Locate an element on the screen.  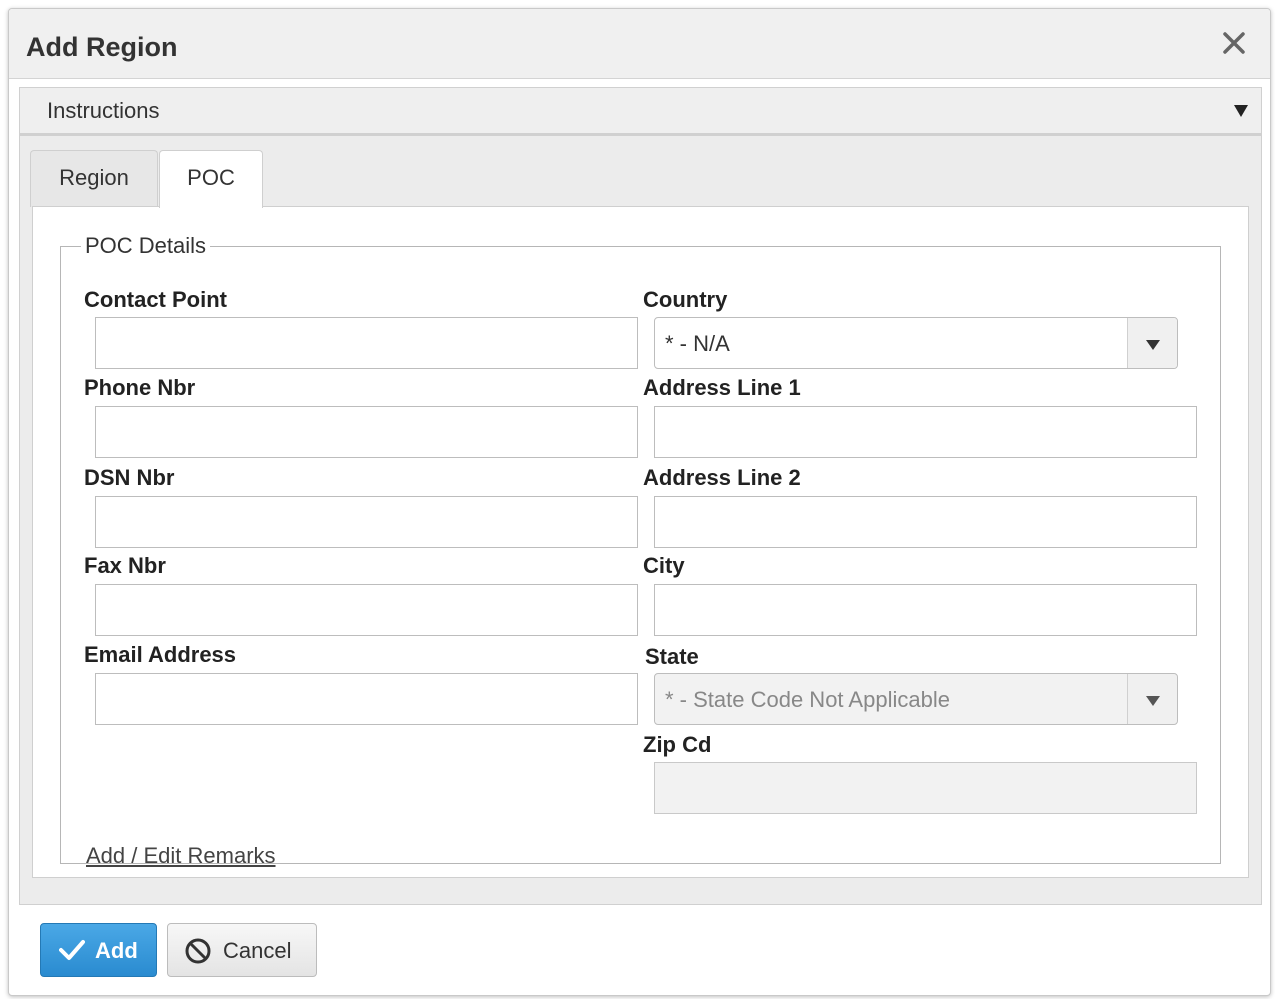
state-select: * - State Code Not Applicable is located at coordinates (916, 699).